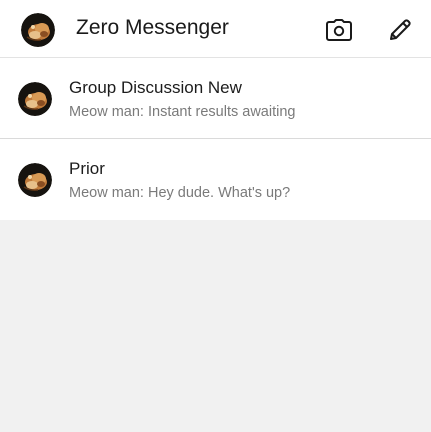 The width and height of the screenshot is (431, 432). What do you see at coordinates (87, 168) in the screenshot?
I see `conversation-title: Prior` at bounding box center [87, 168].